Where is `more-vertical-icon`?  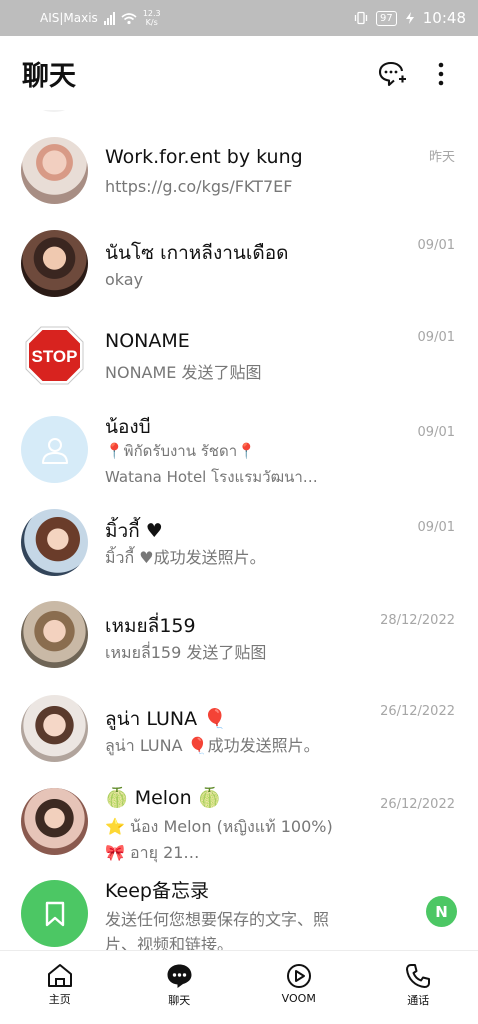
more-vertical-icon is located at coordinates (441, 74).